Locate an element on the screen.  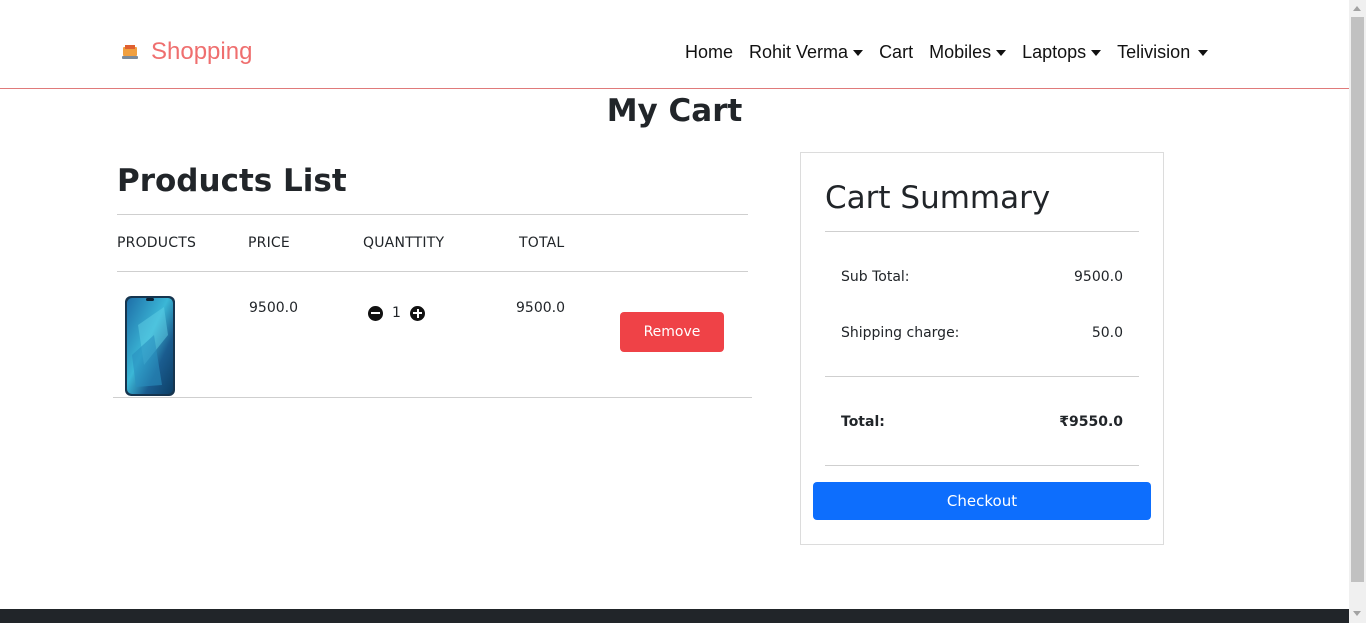
nav-cart-label: Cart is located at coordinates (896, 51).